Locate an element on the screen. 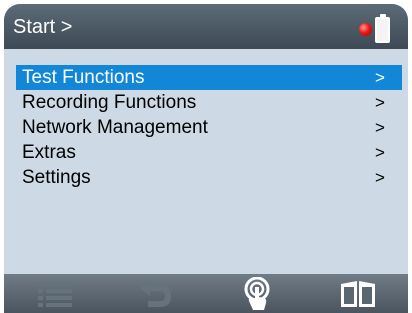 The width and height of the screenshot is (412, 313). menu-item-test-functions: Test Functions > is located at coordinates (209, 77).